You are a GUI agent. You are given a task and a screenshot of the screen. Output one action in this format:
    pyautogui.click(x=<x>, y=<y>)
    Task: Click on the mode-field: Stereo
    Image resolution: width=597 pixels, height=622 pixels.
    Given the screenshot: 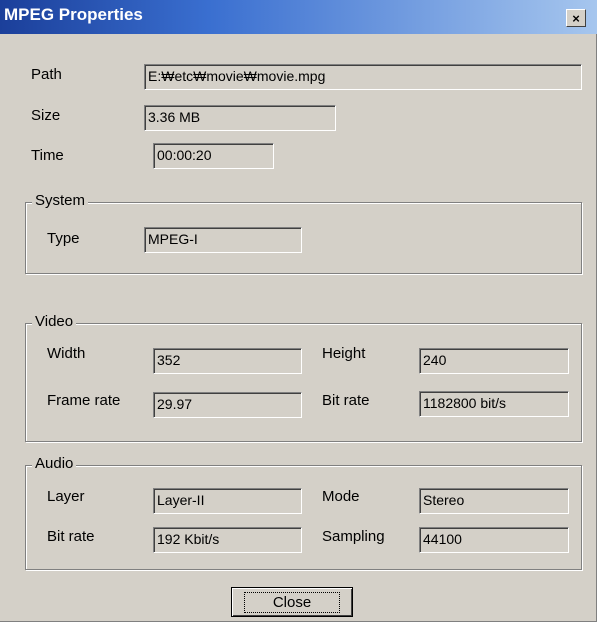 What is the action you would take?
    pyautogui.click(x=494, y=501)
    